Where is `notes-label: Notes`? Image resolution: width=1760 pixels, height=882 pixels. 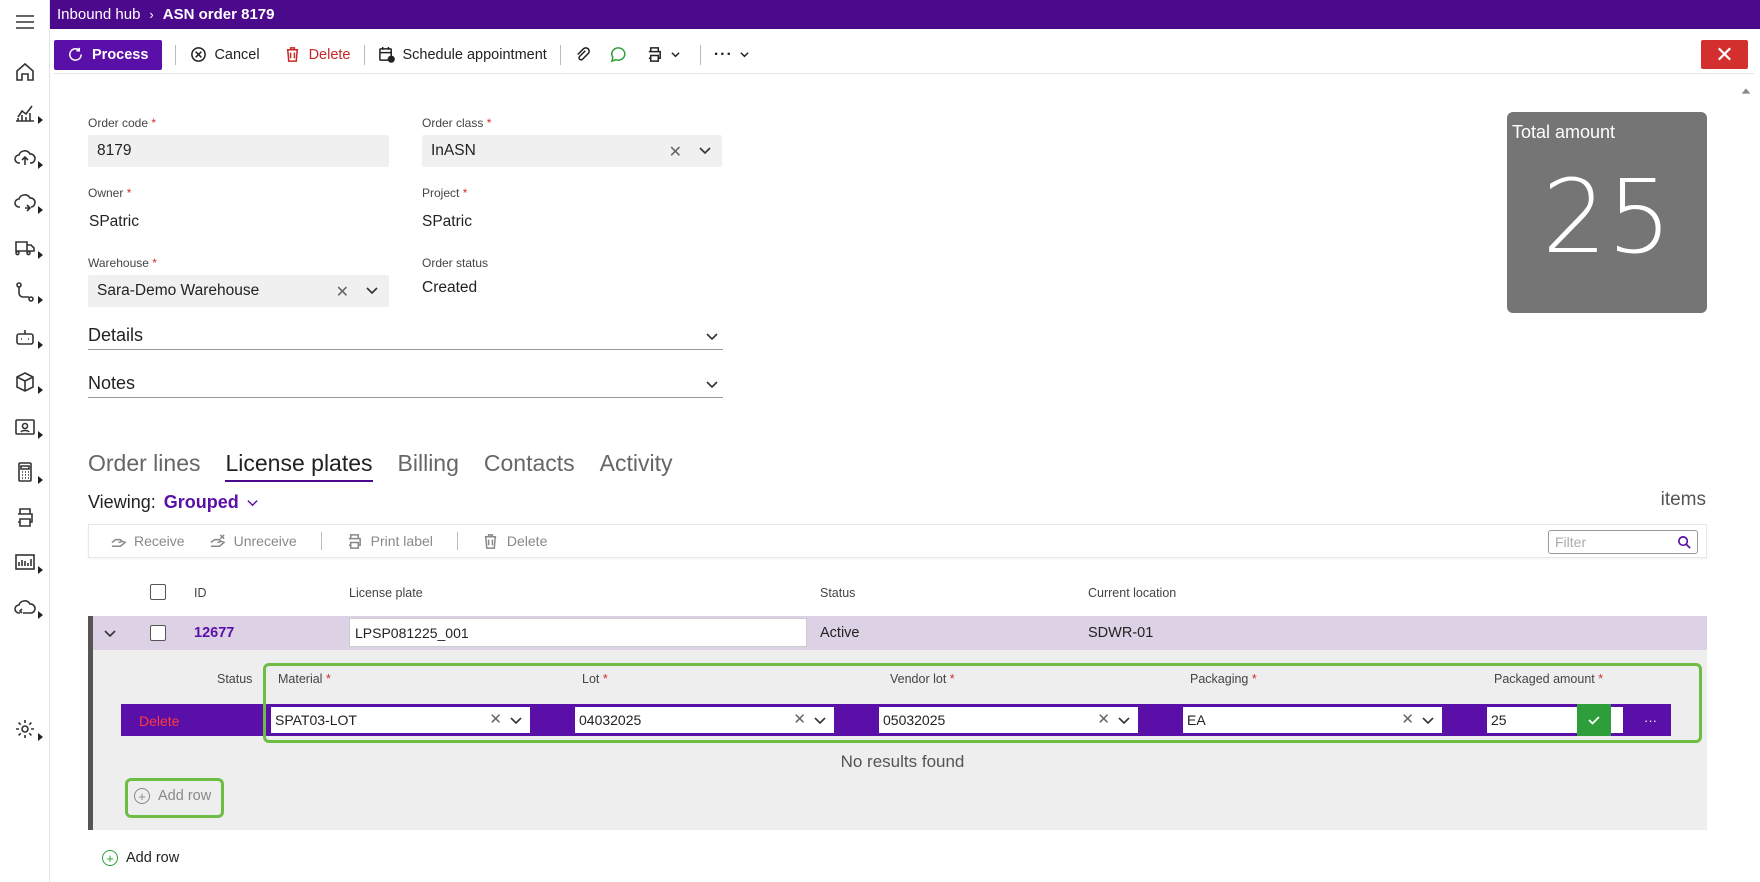 notes-label: Notes is located at coordinates (112, 383).